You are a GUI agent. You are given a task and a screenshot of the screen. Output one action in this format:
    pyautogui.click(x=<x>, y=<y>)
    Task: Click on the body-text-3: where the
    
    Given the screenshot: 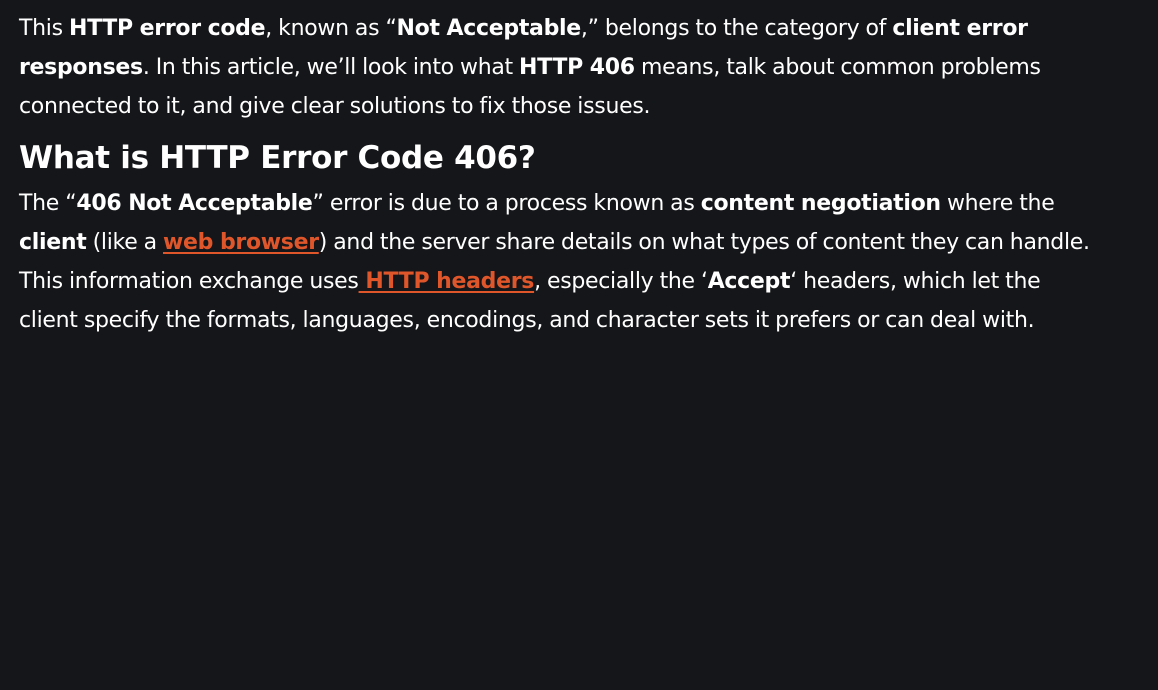 What is the action you would take?
    pyautogui.click(x=997, y=203)
    